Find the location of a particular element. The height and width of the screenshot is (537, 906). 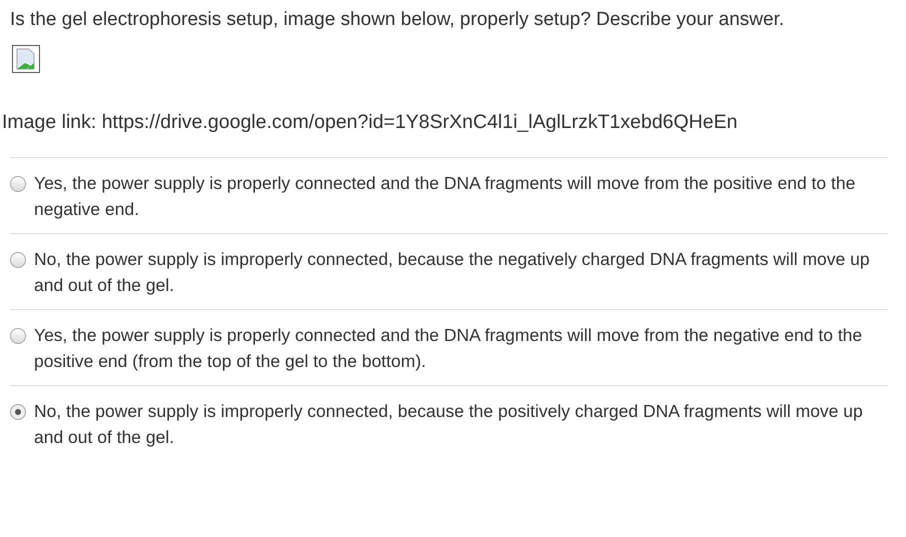

option-label: No, the power supply is improperly connected, because the positively charged DNA fragments will move up and out of the gel. is located at coordinates (461, 424).